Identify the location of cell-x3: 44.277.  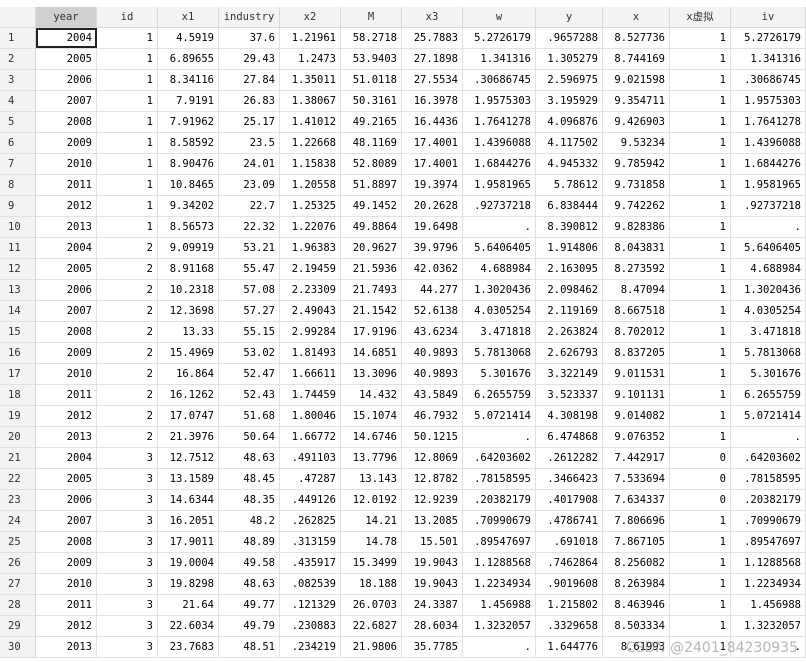
(432, 290).